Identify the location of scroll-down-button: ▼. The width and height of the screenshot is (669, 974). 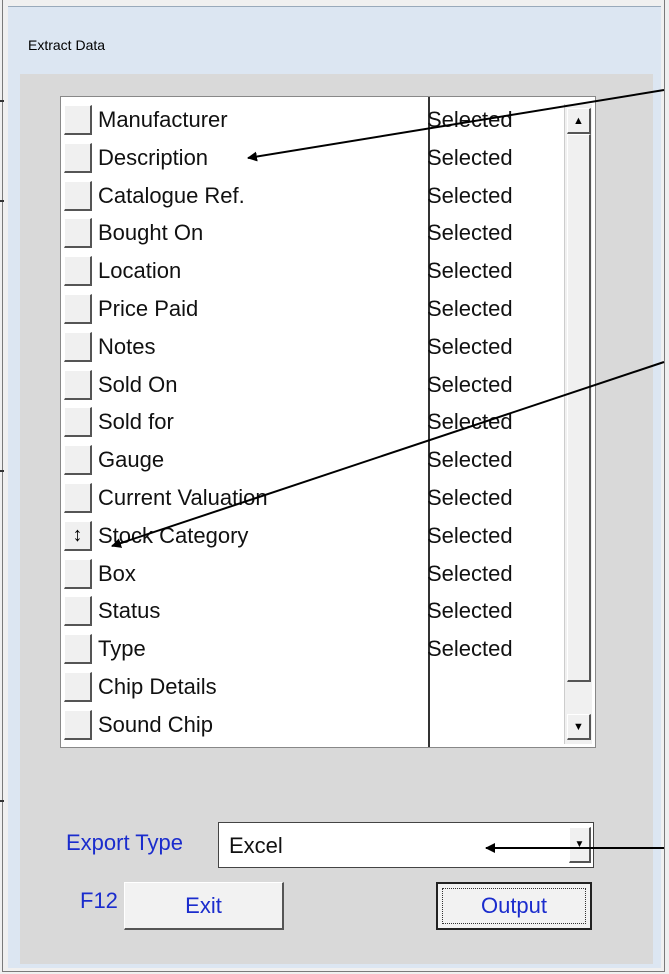
(579, 727).